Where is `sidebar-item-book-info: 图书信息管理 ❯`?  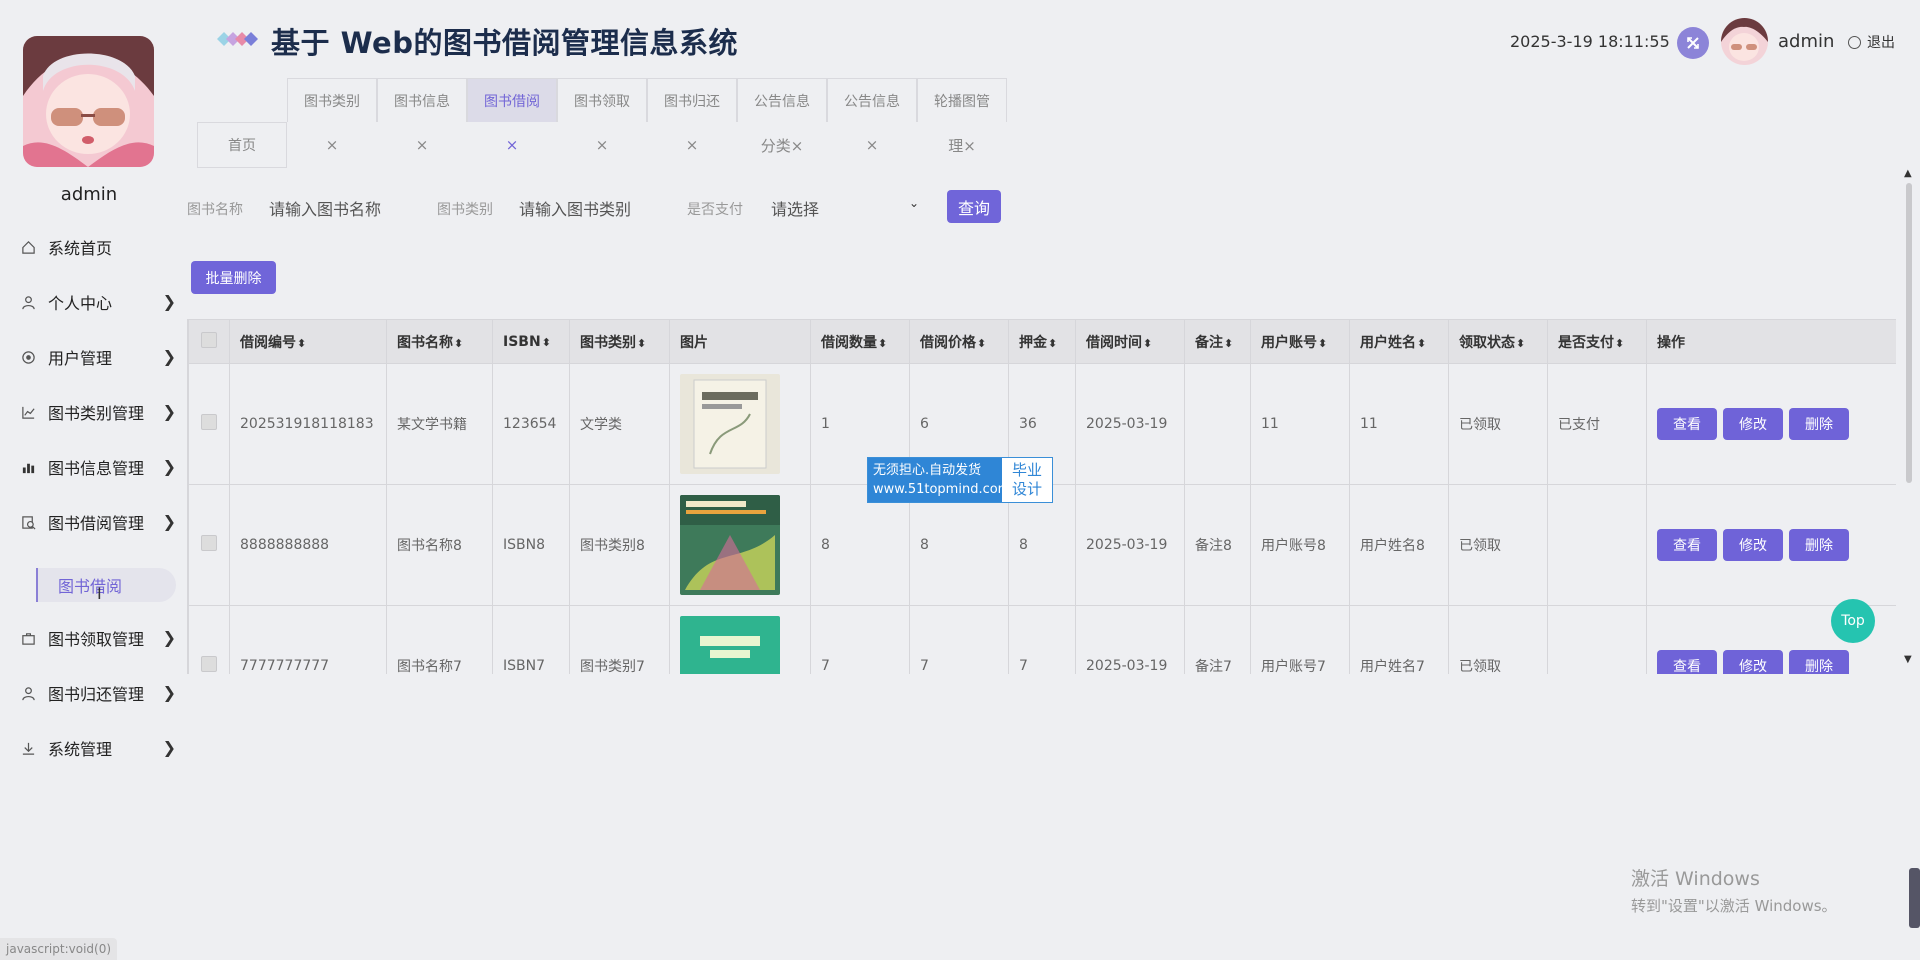 sidebar-item-book-info: 图书信息管理 ❯ is located at coordinates (100, 467).